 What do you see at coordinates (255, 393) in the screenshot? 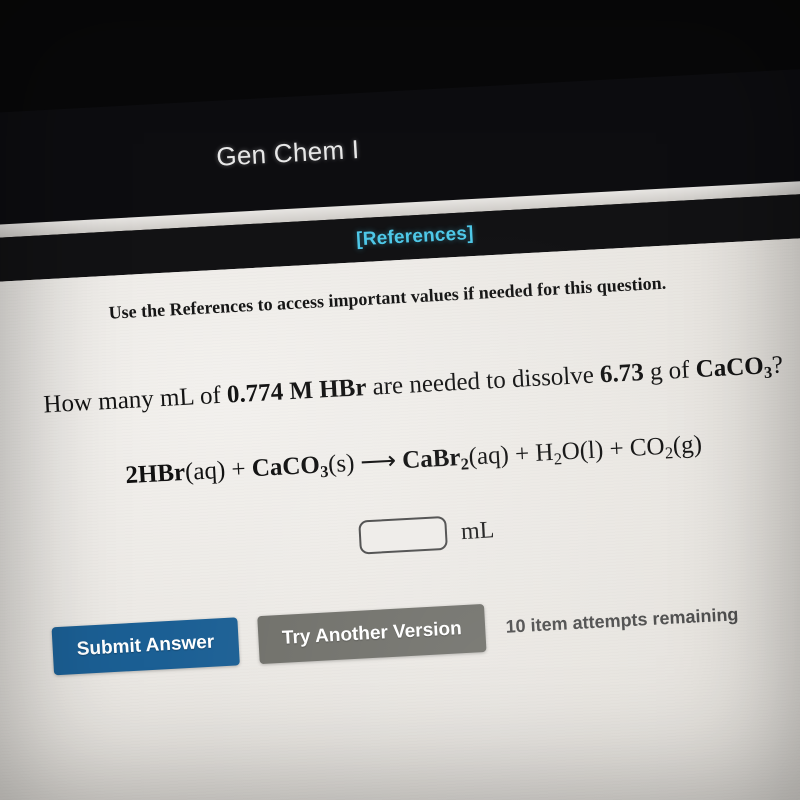
I see `question-concentration: 0.774` at bounding box center [255, 393].